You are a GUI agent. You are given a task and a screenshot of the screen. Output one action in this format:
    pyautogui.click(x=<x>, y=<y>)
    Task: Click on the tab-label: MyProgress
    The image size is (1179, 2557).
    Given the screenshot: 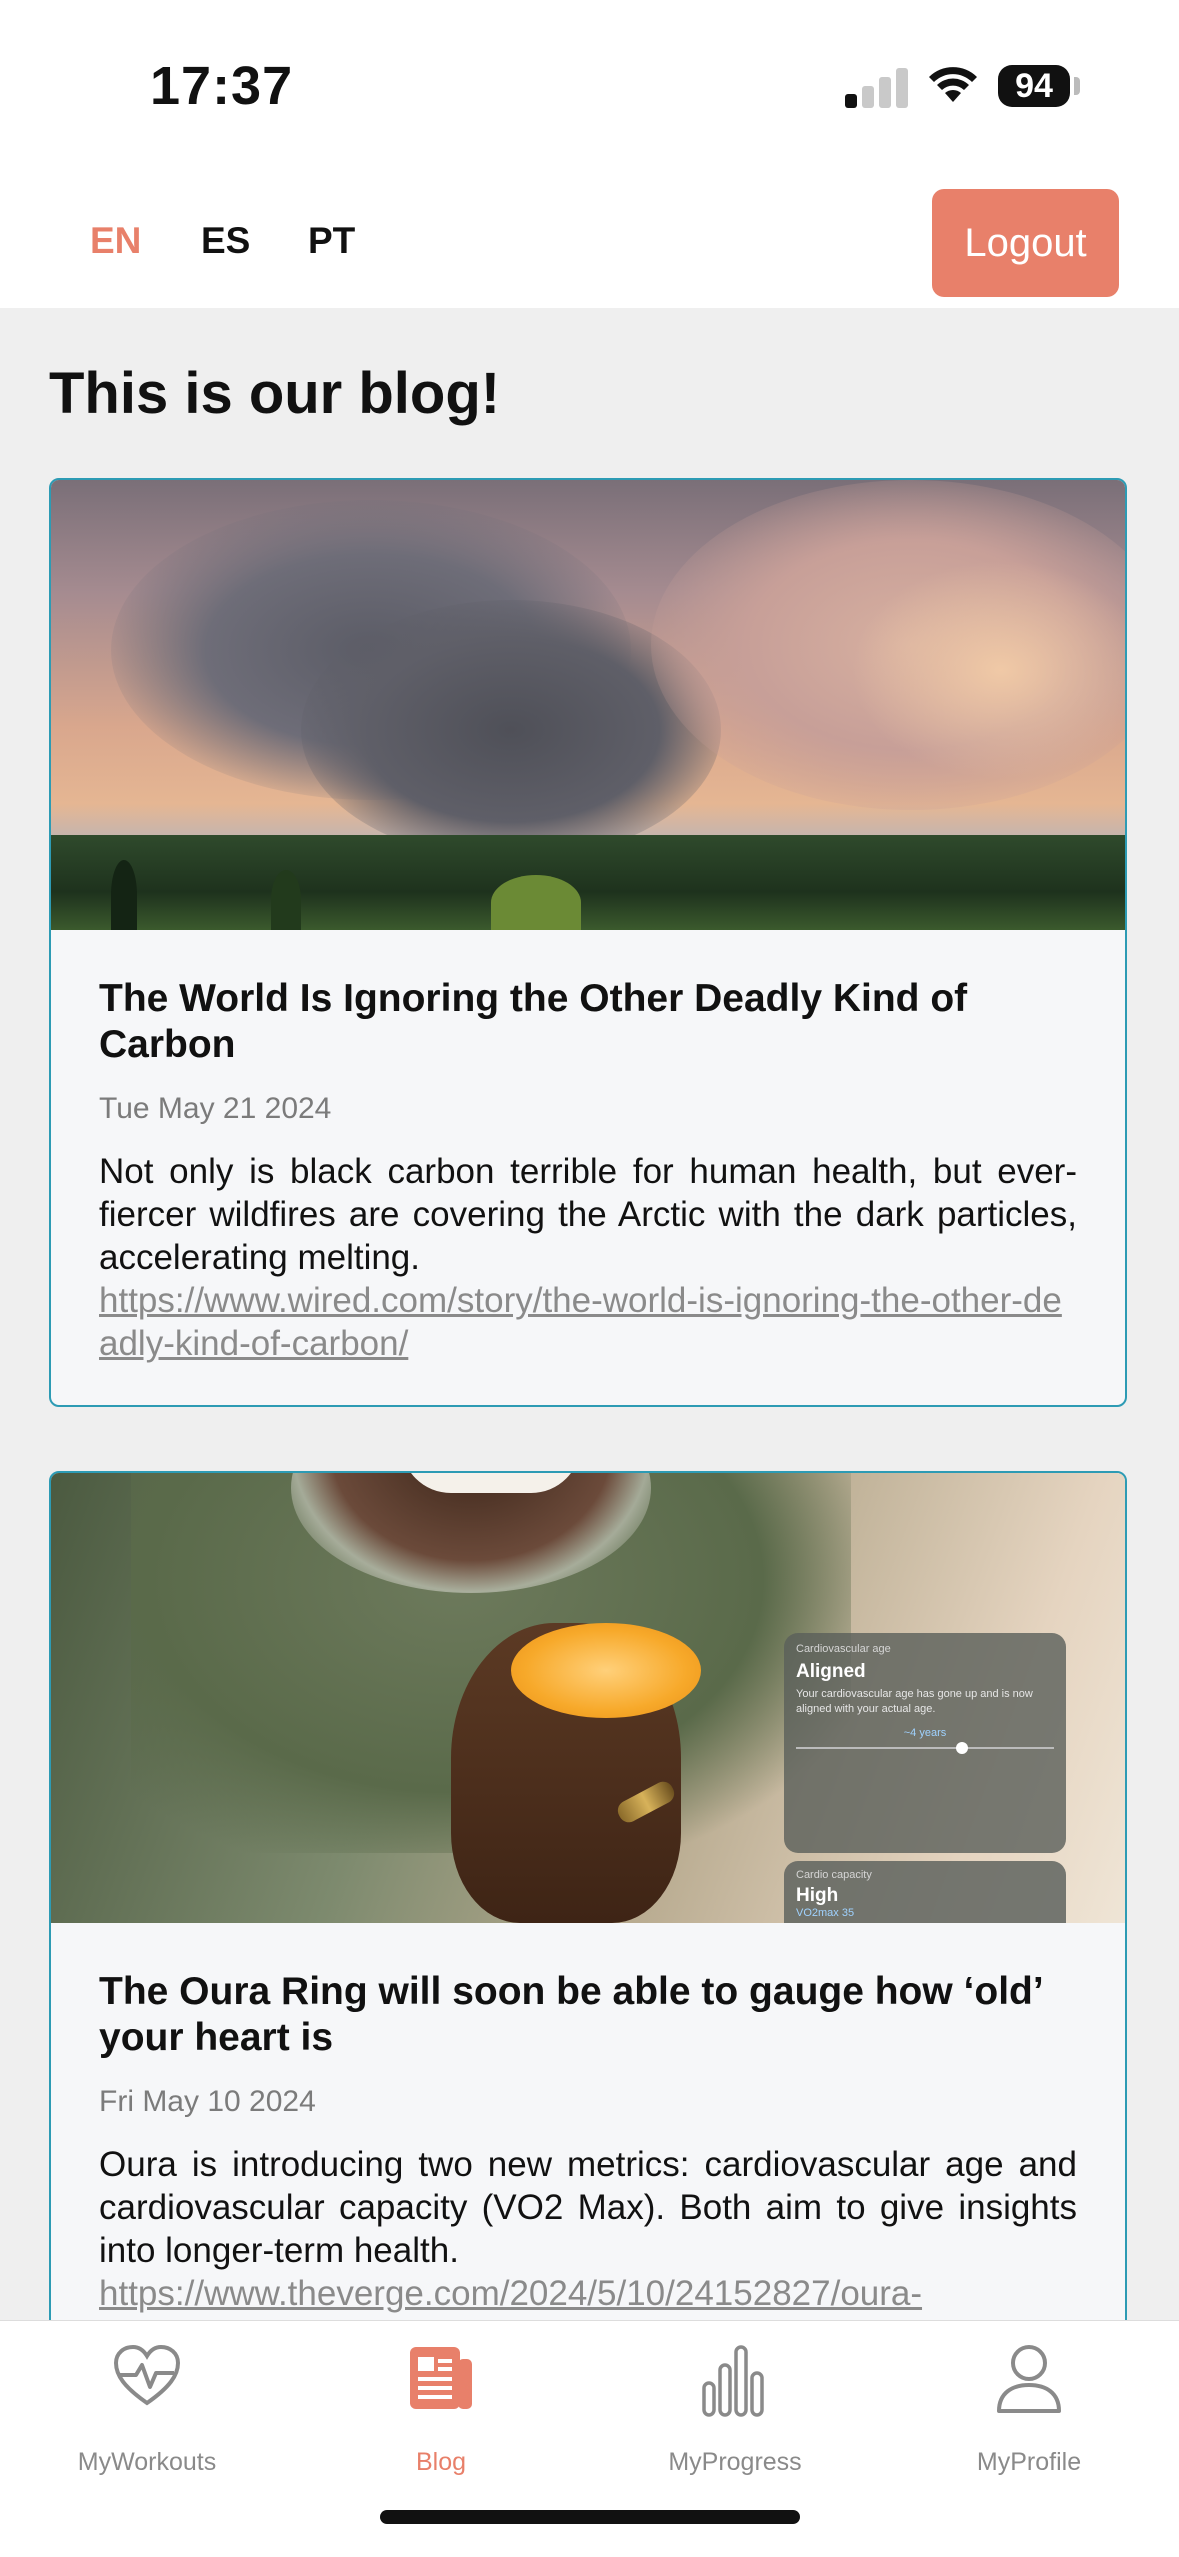 What is the action you would take?
    pyautogui.click(x=735, y=2462)
    